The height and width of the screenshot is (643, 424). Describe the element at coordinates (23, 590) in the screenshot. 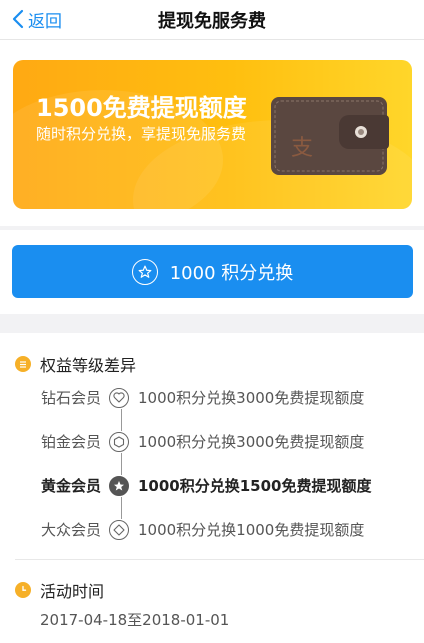

I see `clock-icon` at that location.